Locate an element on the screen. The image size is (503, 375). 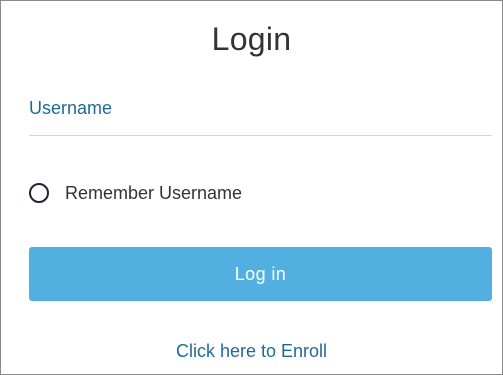
username-field-container is located at coordinates (260, 112).